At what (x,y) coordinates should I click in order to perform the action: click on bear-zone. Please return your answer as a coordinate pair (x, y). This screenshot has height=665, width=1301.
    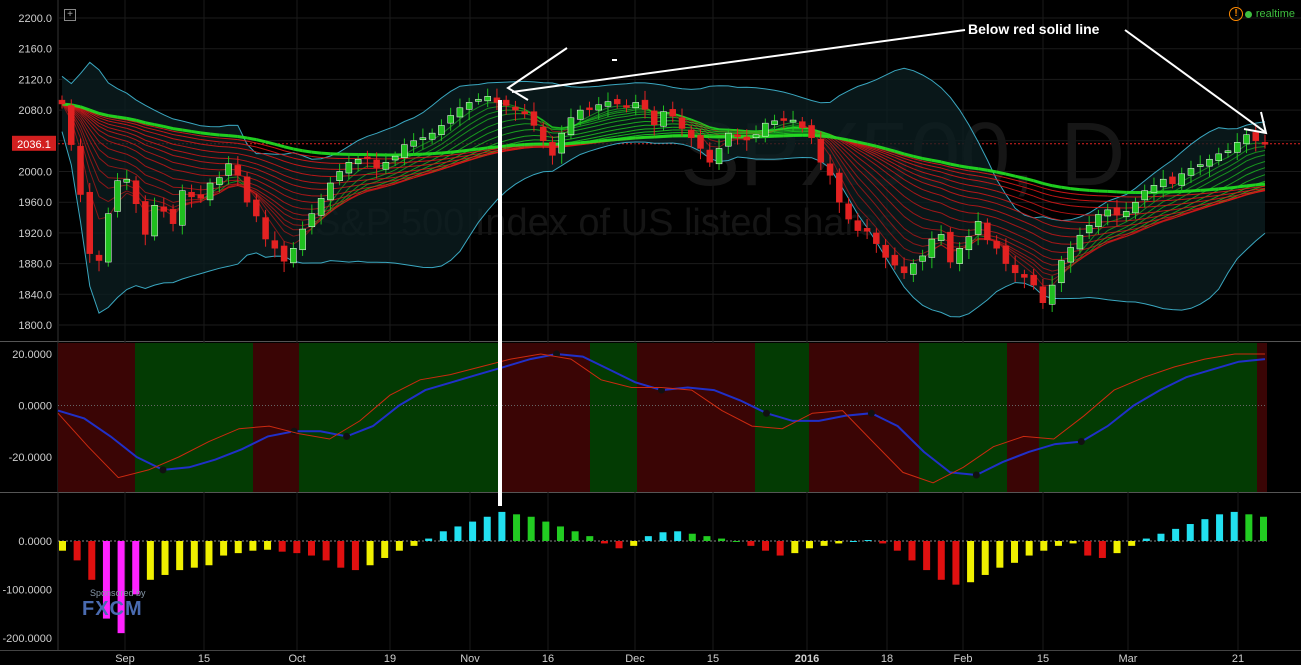
    Looking at the image, I should click on (276, 417).